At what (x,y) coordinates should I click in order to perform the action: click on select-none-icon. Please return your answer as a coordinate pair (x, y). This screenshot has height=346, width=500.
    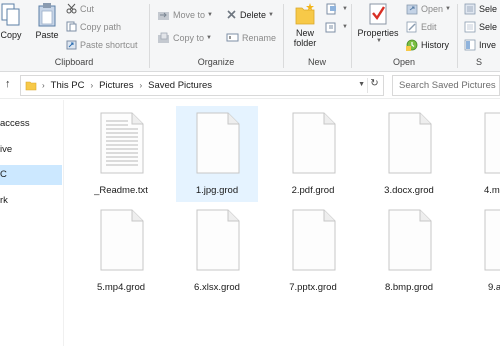
    Looking at the image, I should click on (470, 27).